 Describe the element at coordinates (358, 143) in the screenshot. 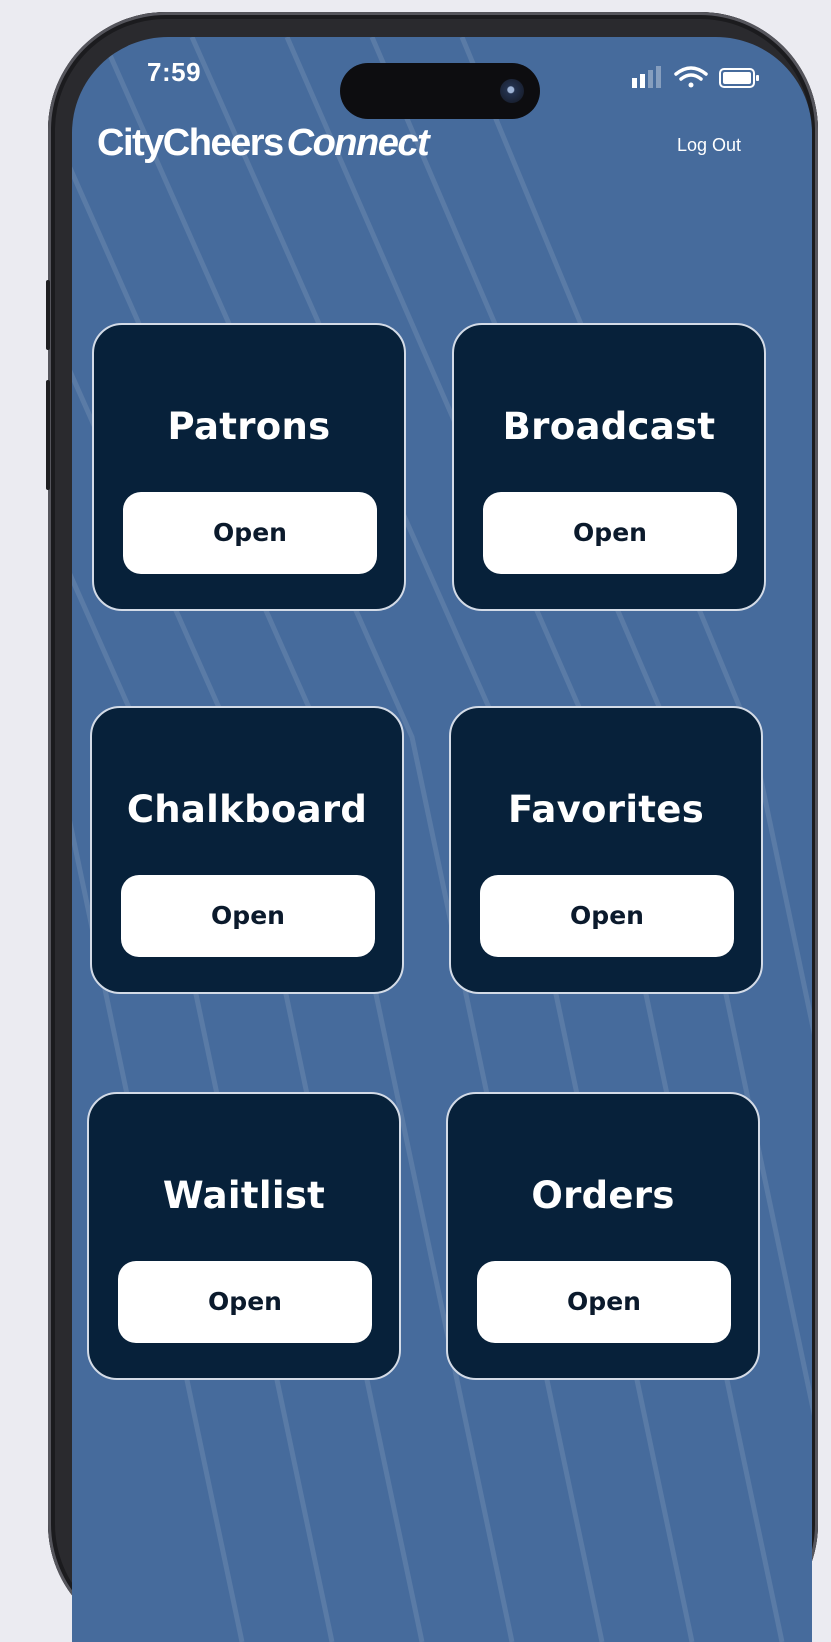

I see `app-logo-suffix: Connect` at that location.